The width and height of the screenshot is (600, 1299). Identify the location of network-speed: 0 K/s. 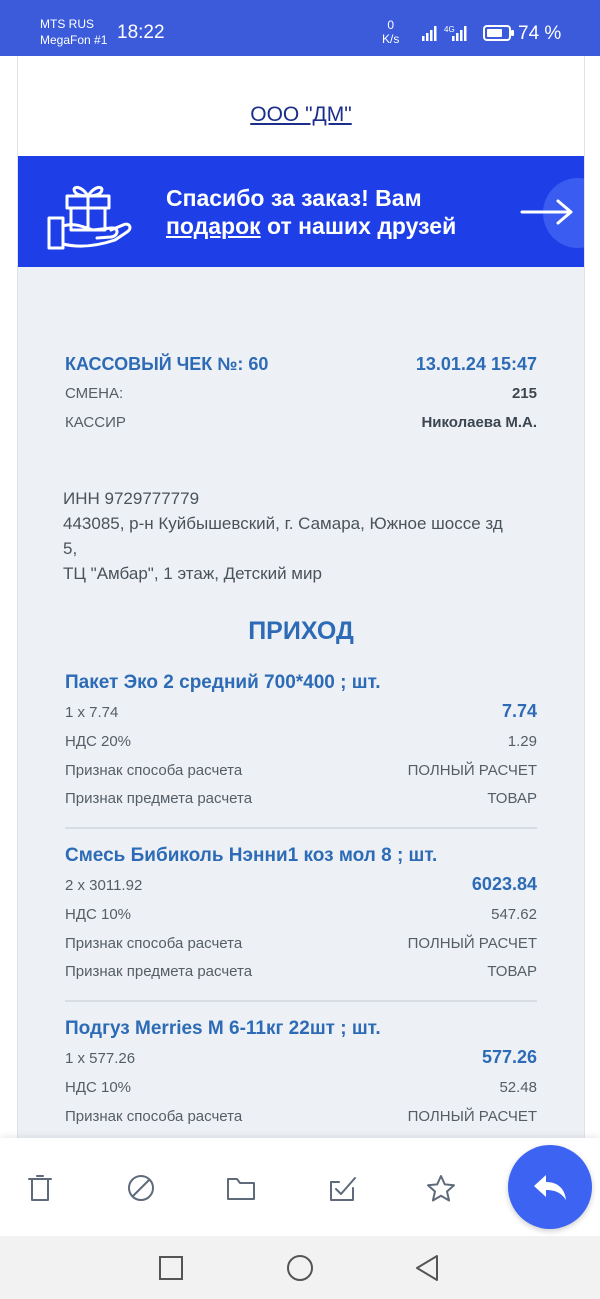
(390, 32).